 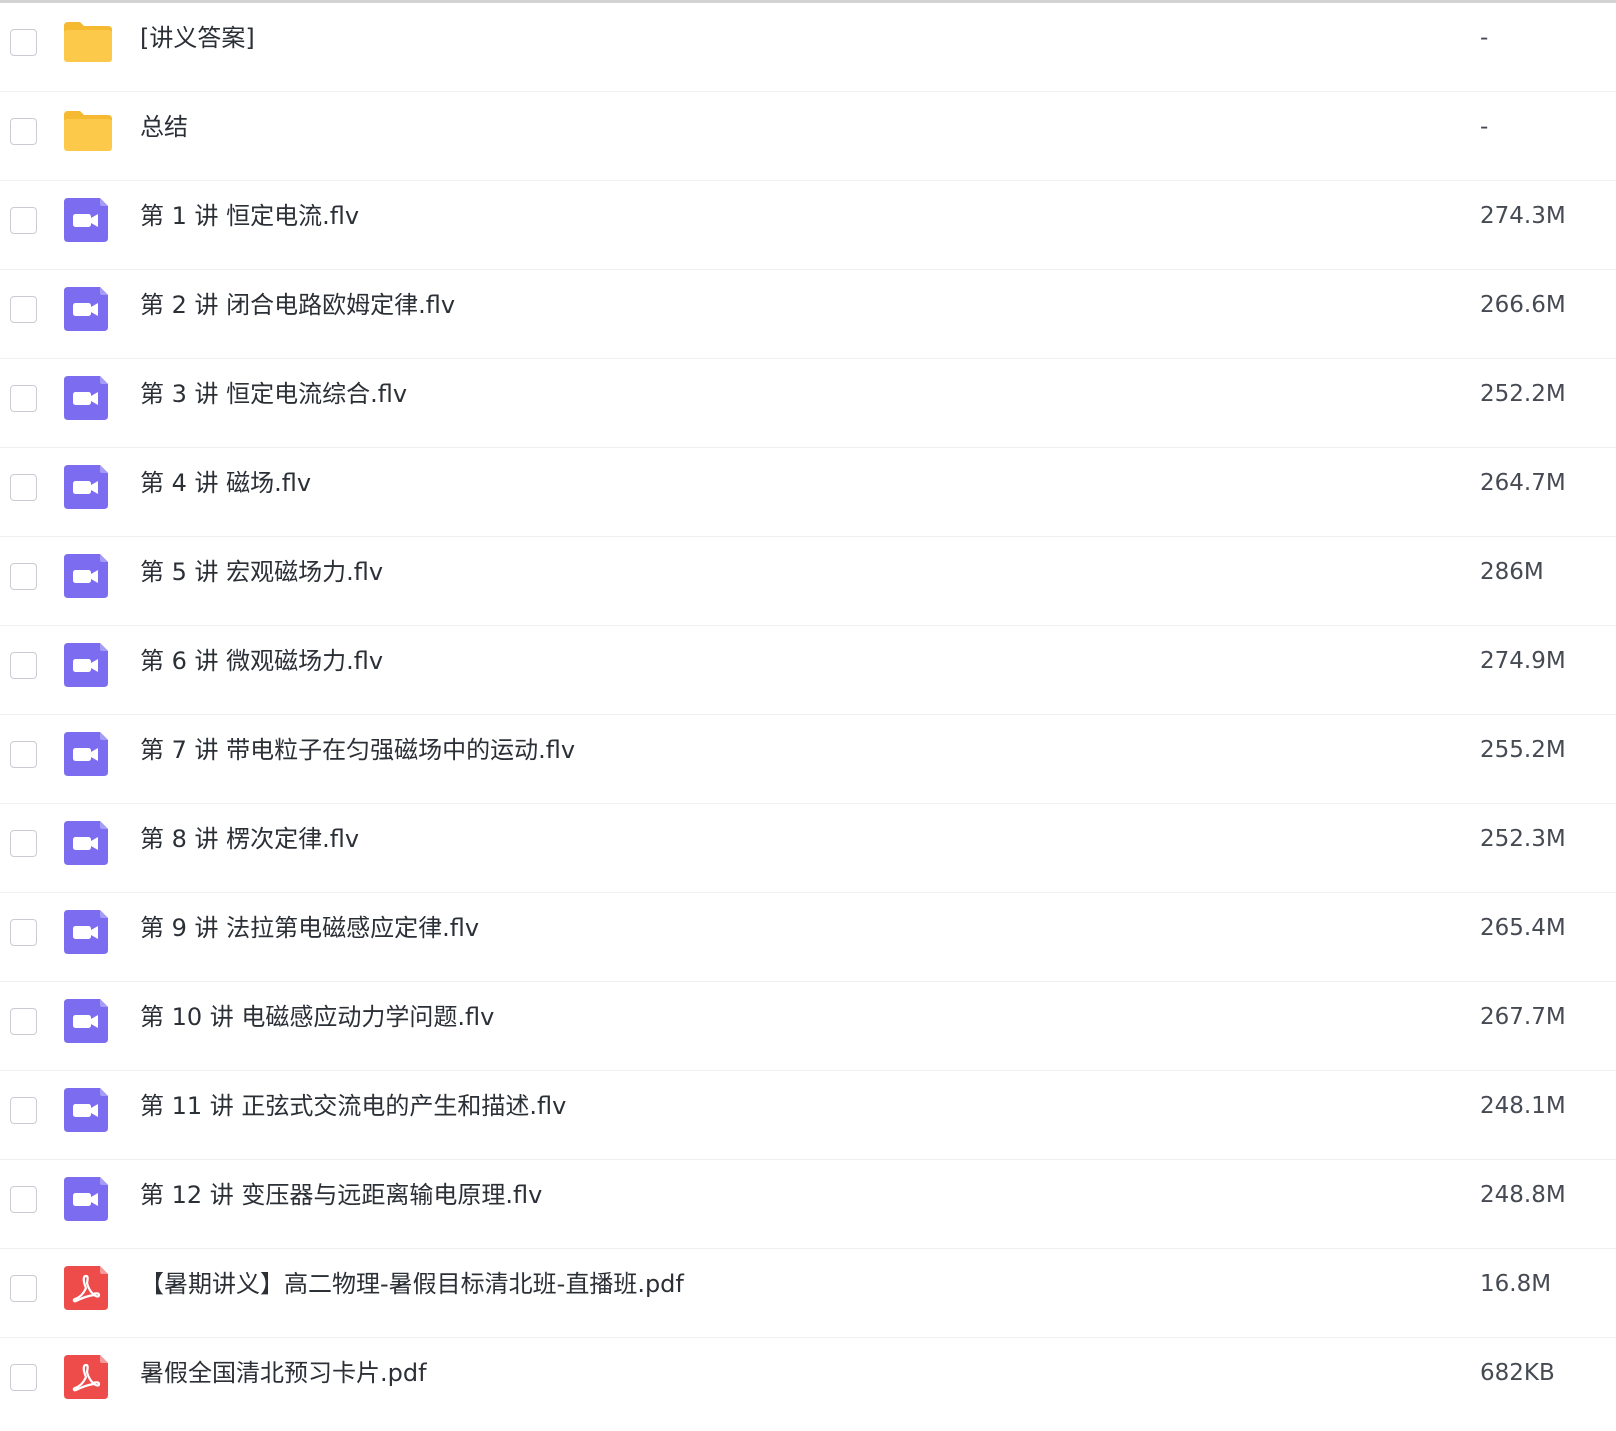 What do you see at coordinates (297, 314) in the screenshot?
I see `file-name: 第 2 讲 闭合电路欧姆定律.flv` at bounding box center [297, 314].